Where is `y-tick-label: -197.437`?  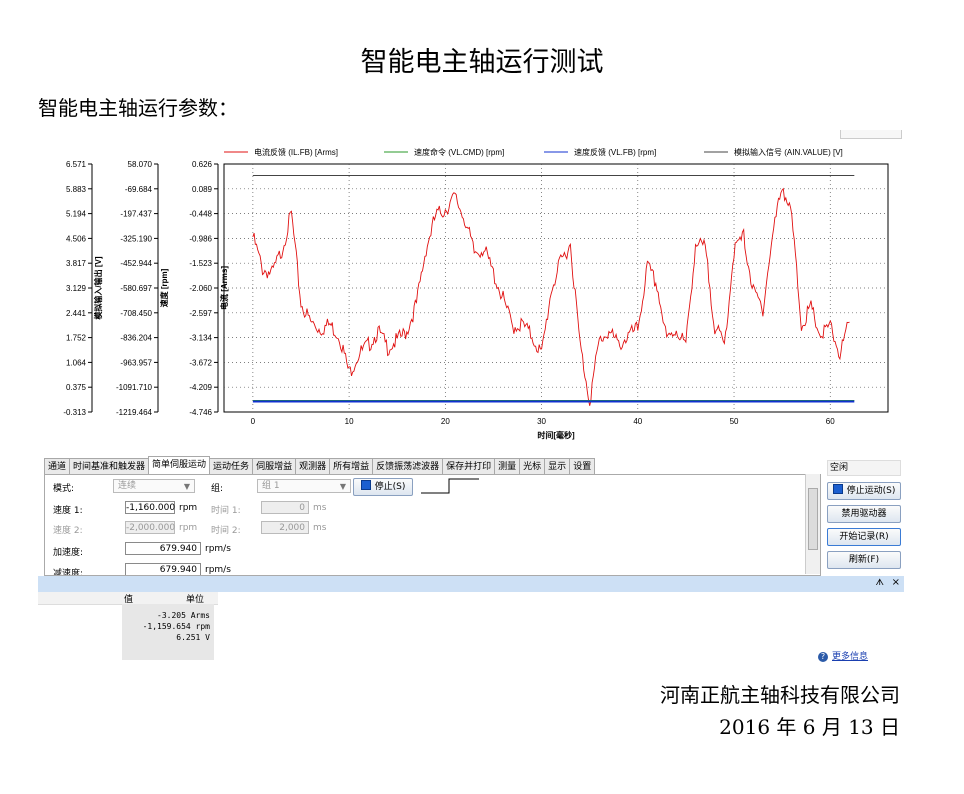 y-tick-label: -197.437 is located at coordinates (136, 214).